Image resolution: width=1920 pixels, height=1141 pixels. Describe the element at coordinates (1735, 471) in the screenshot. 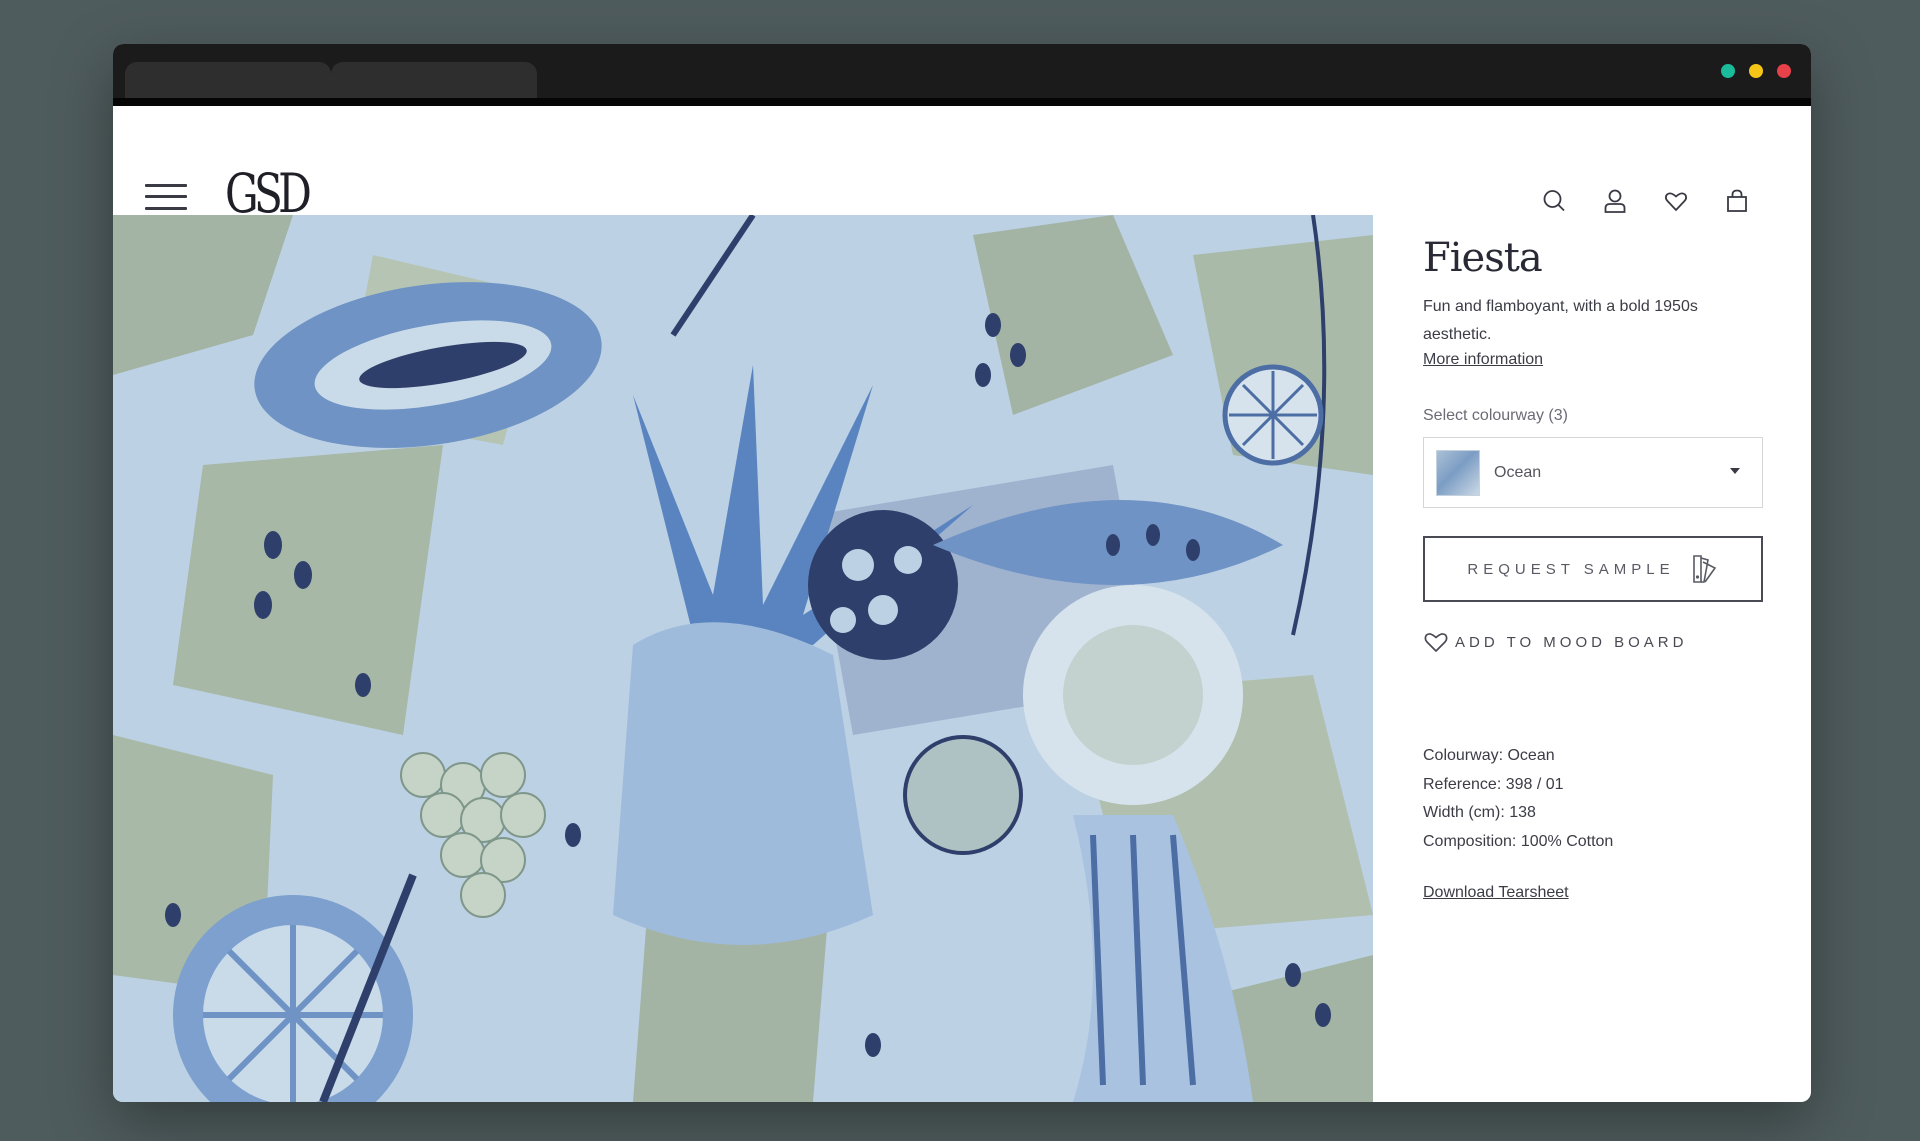

I see `chevron-down-icon` at that location.